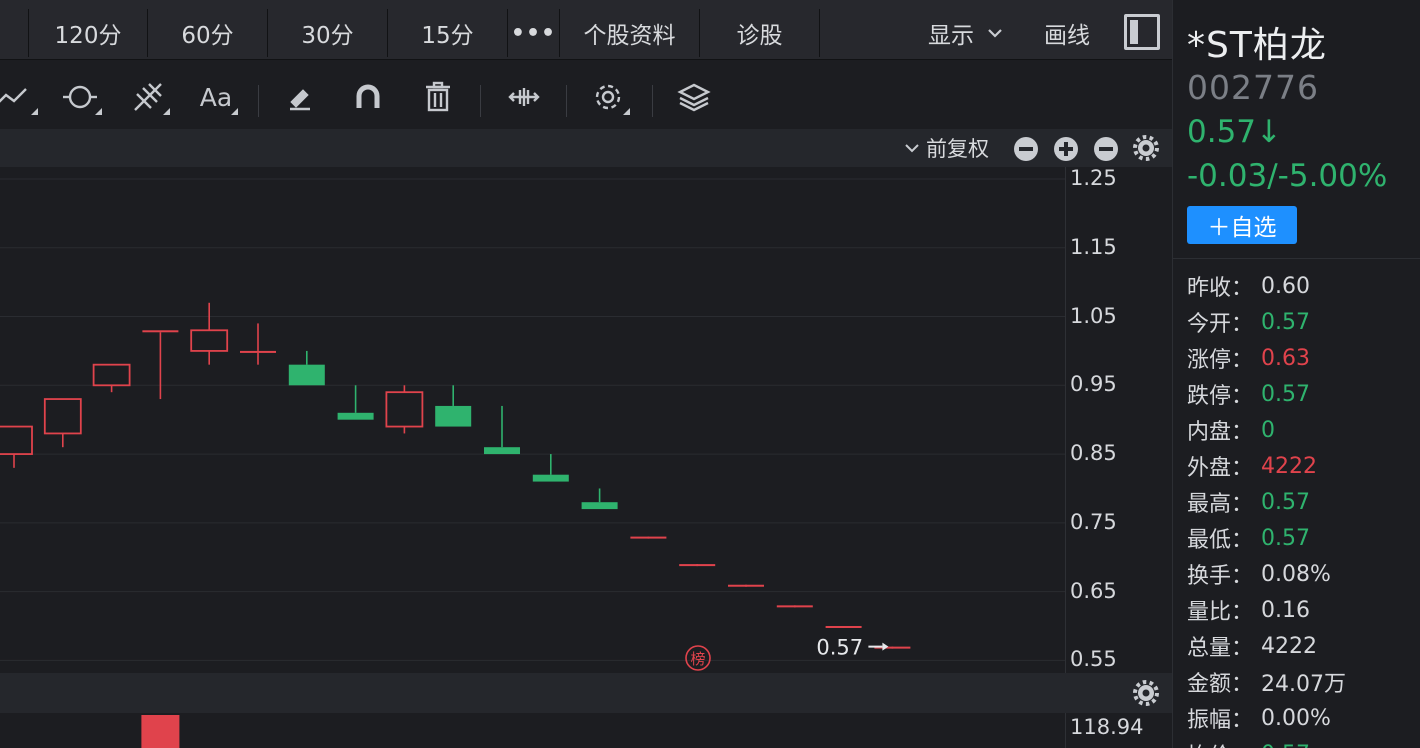 Image resolution: width=1420 pixels, height=748 pixels. I want to click on quote-stat-row: 外盘： 4222, so click(1302, 466).